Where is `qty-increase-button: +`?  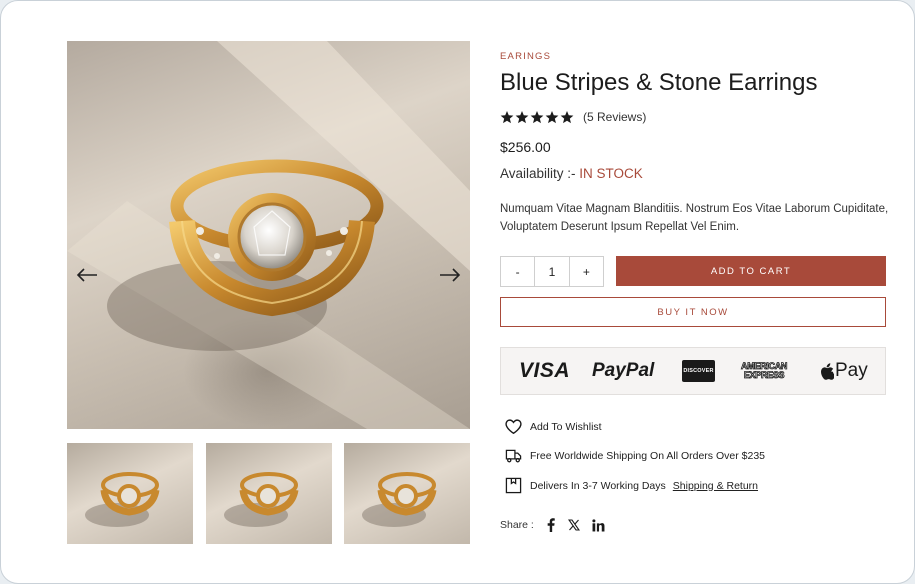 qty-increase-button: + is located at coordinates (586, 271).